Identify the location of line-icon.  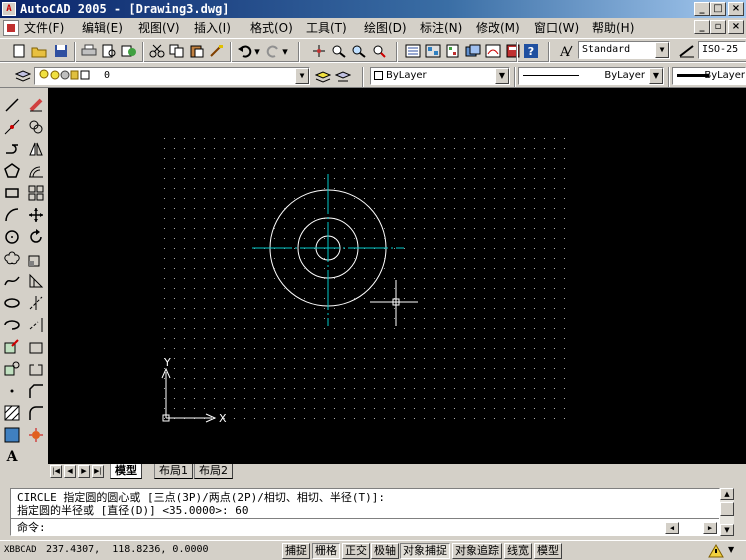
(12, 105).